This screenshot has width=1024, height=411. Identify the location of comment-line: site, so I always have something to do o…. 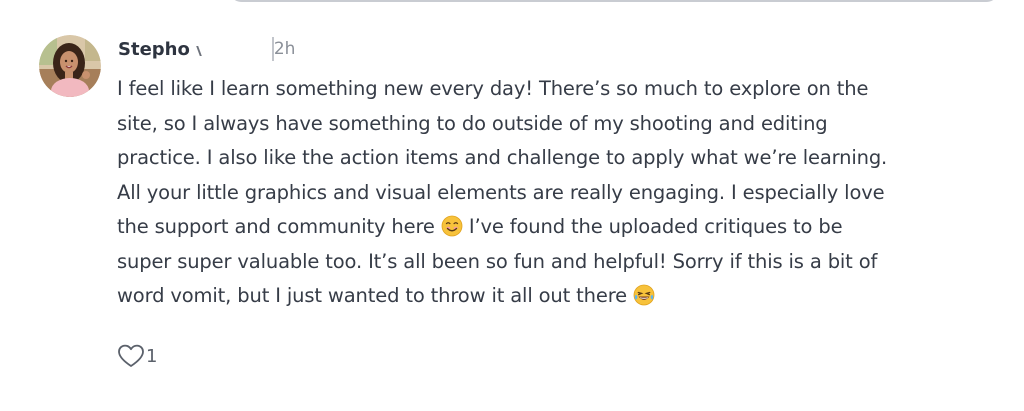
(472, 123).